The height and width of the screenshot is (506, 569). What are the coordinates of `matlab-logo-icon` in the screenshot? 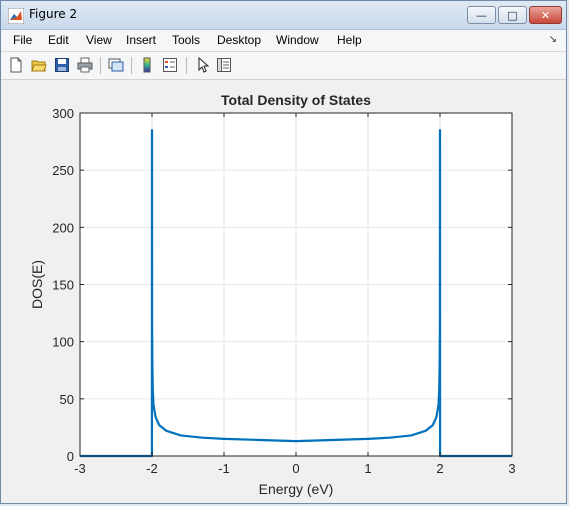 It's located at (16, 16).